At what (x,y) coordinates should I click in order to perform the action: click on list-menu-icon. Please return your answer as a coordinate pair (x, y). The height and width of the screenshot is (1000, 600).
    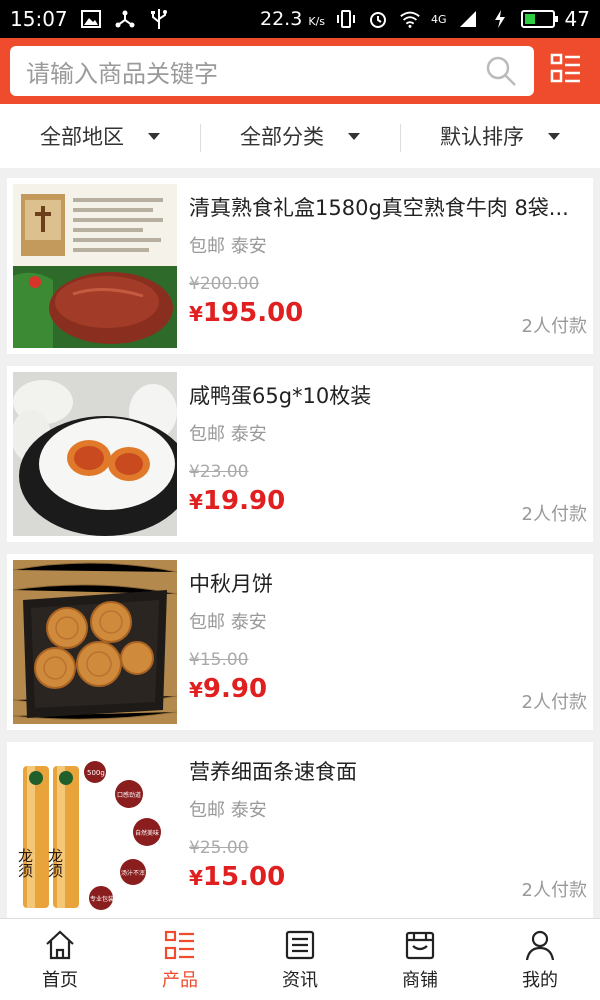
    Looking at the image, I should click on (566, 71).